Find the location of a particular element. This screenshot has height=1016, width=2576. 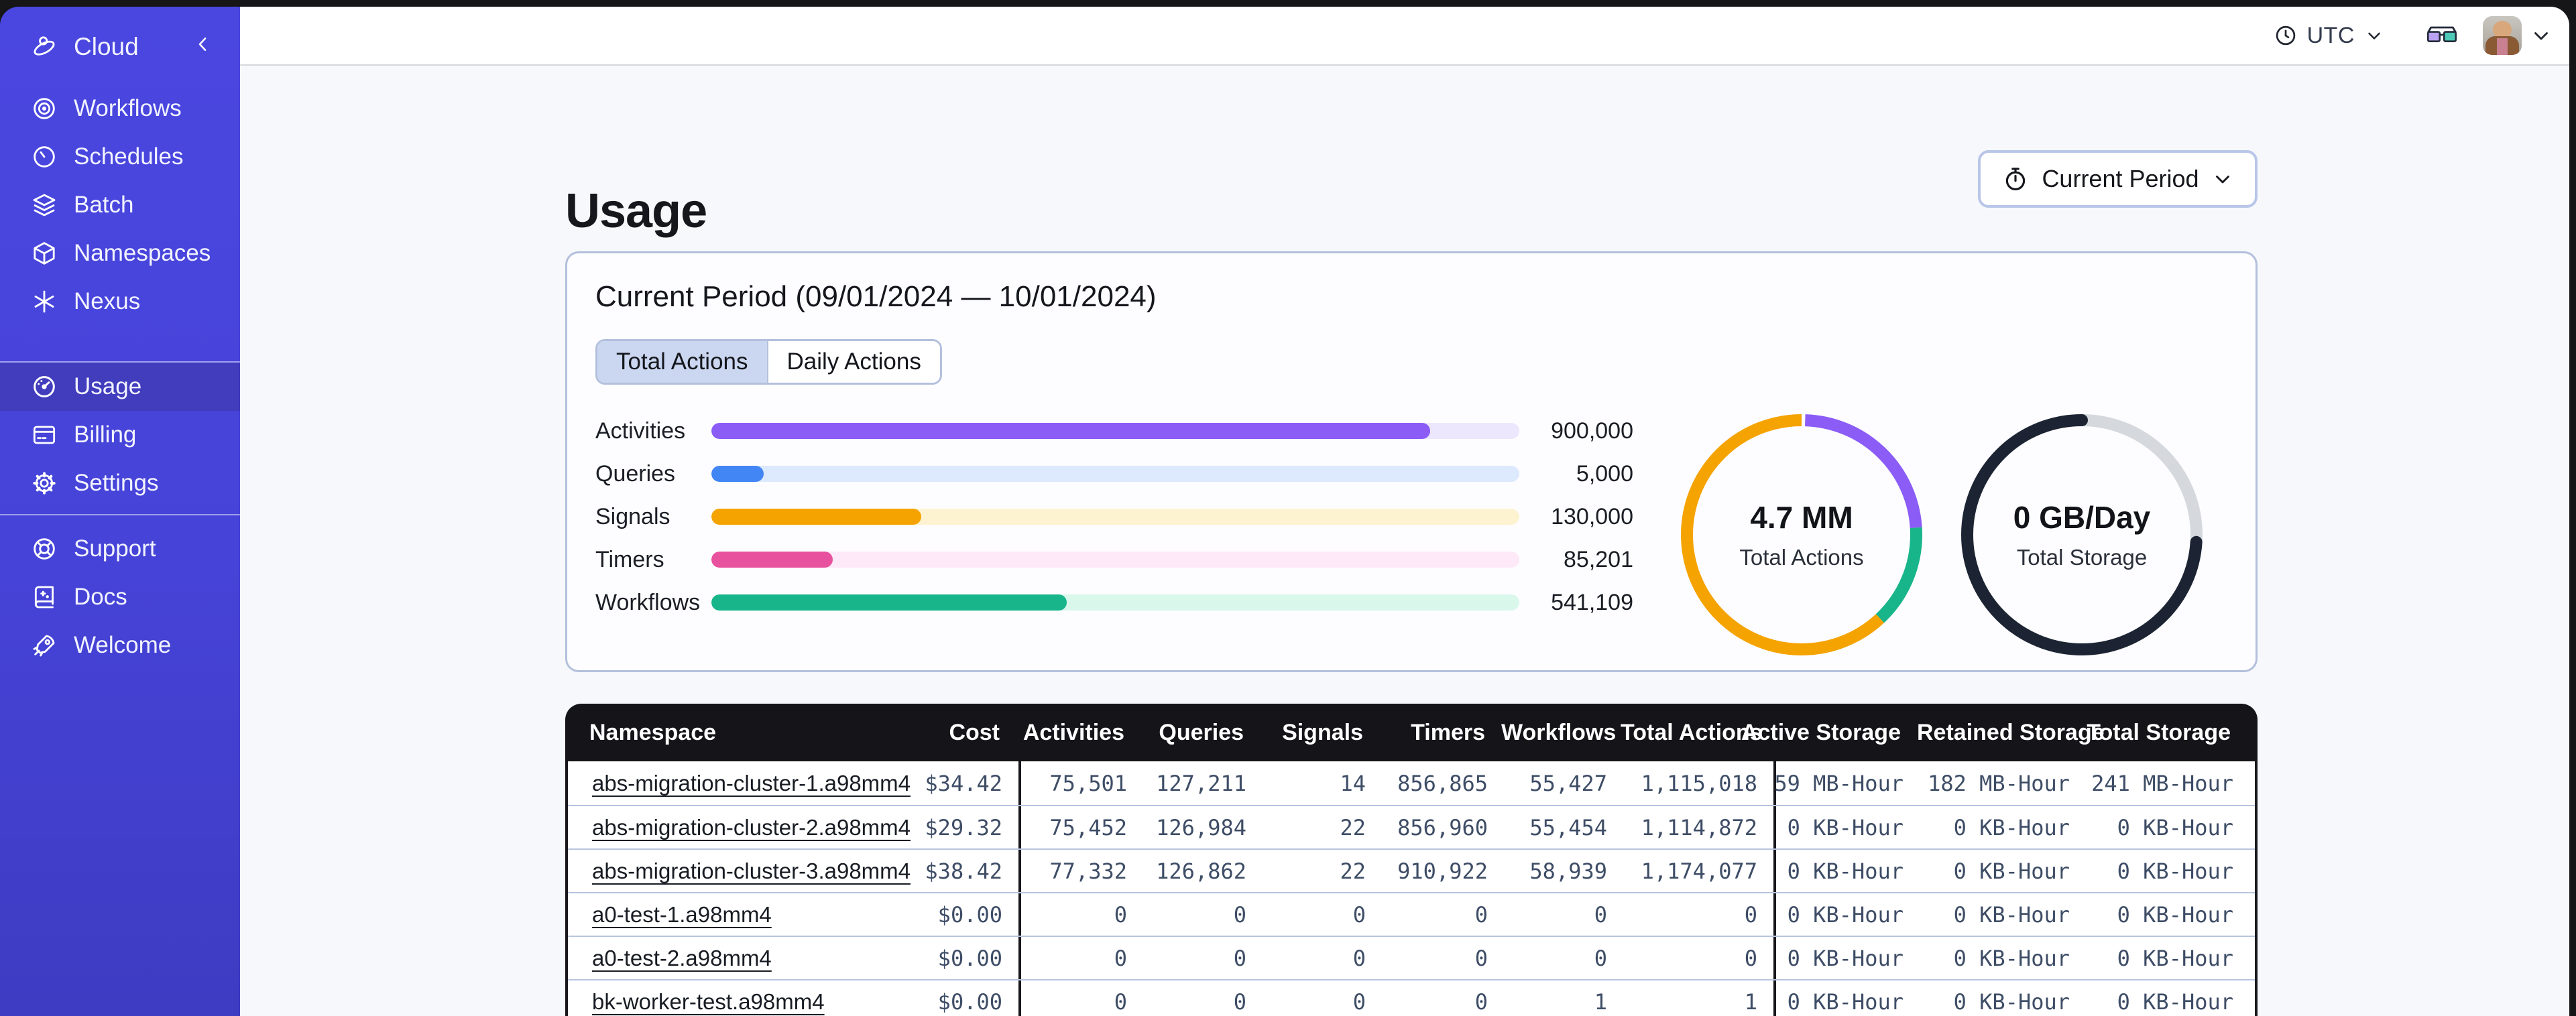

sidebar-item-label: Welcome is located at coordinates (123, 645).